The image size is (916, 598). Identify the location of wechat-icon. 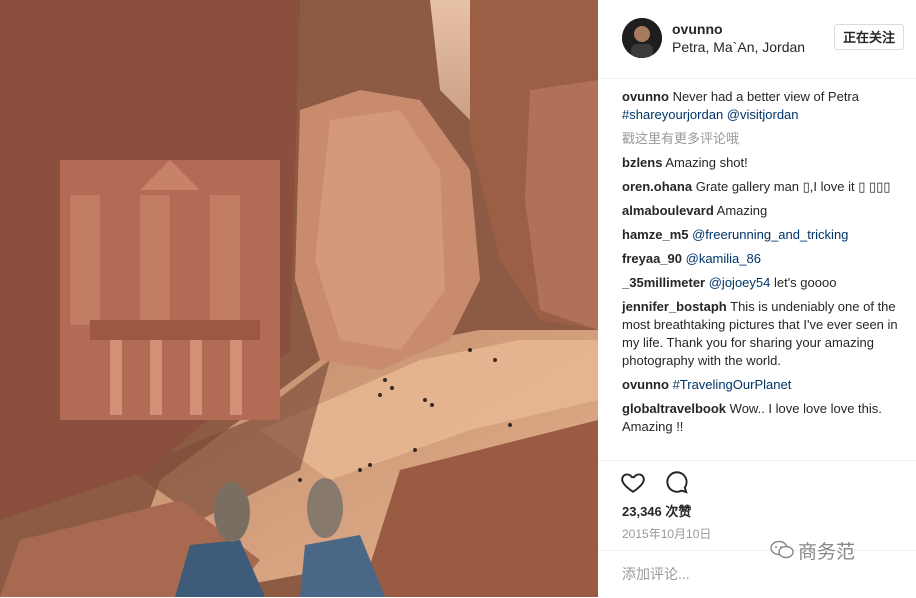
(782, 553).